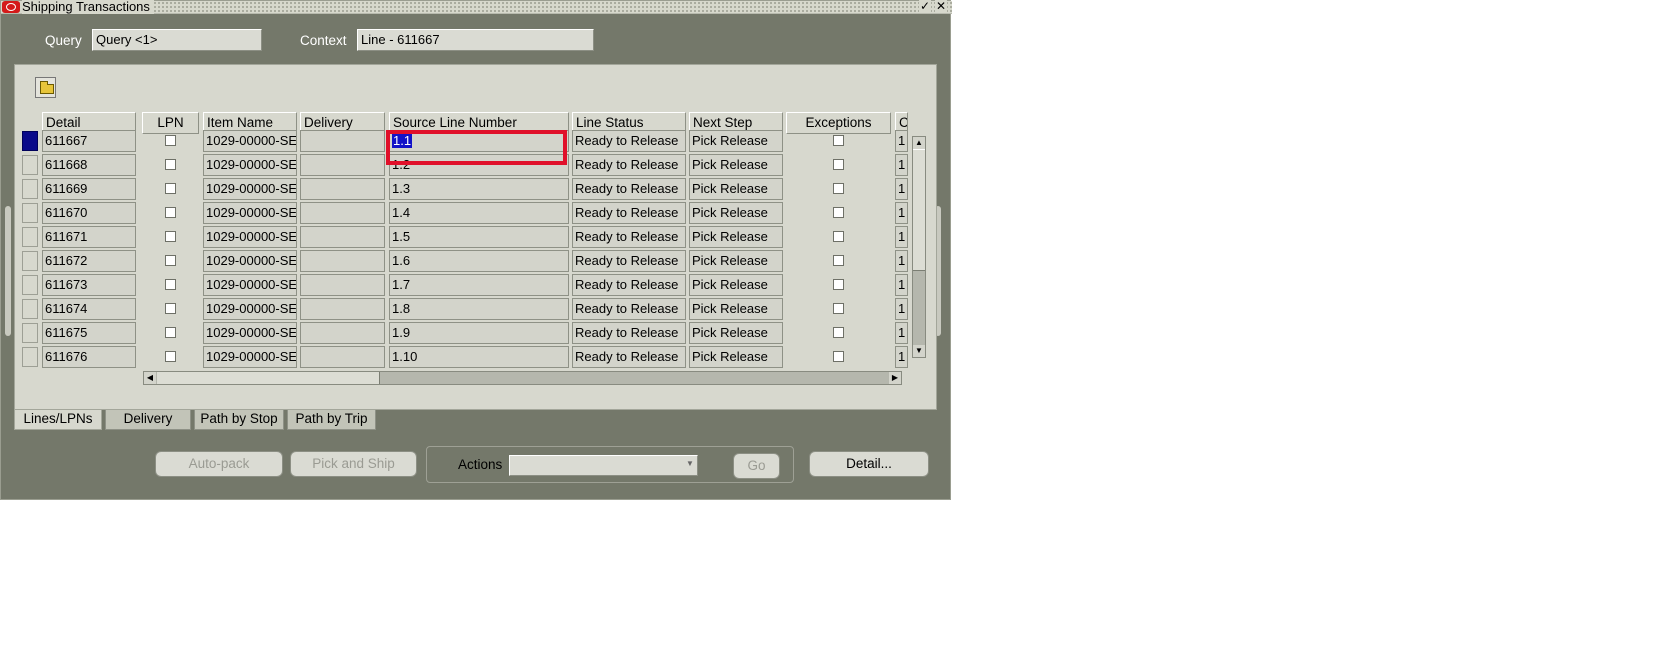 Image resolution: width=1670 pixels, height=648 pixels. Describe the element at coordinates (522, 378) in the screenshot. I see `horizontal-scrollbar: ◀ ▶` at that location.